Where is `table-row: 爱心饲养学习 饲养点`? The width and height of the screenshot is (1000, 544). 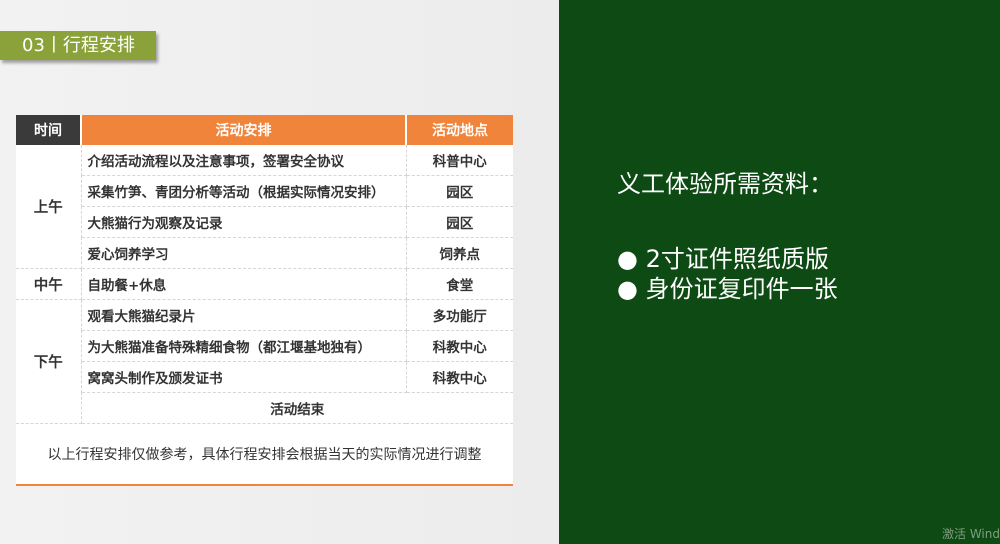 table-row: 爱心饲养学习 饲养点 is located at coordinates (264, 253).